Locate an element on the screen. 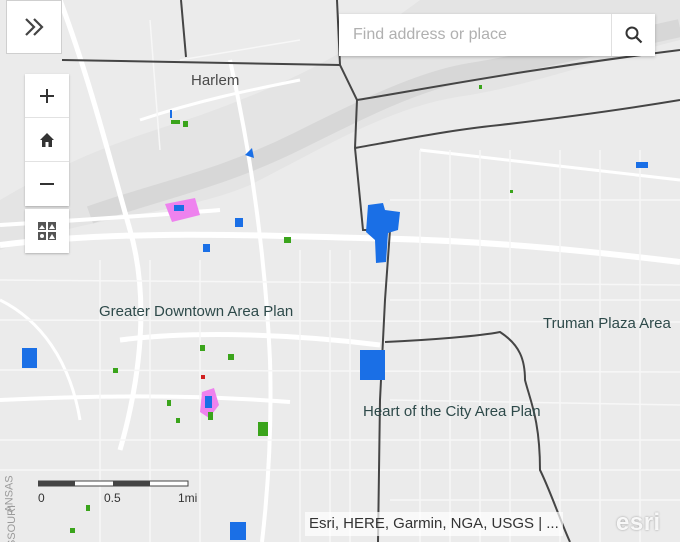 This screenshot has height=542, width=680. esri-logo: esri is located at coordinates (638, 523).